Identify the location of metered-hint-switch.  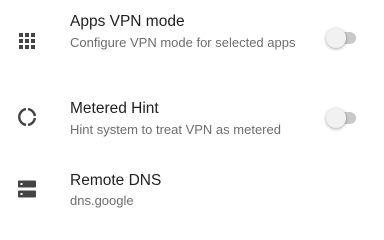
(342, 118).